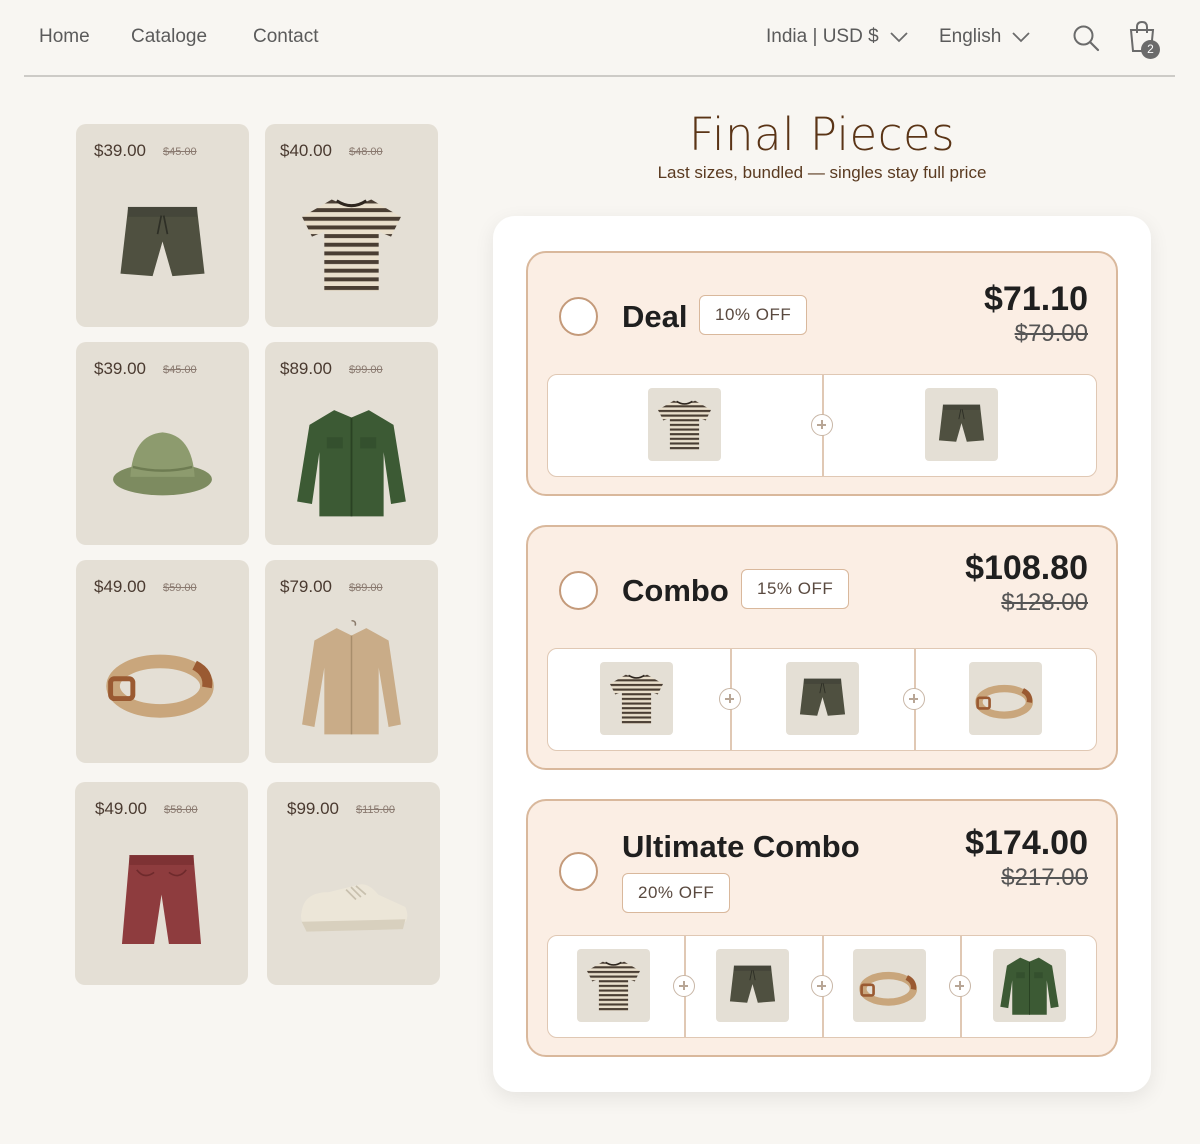 The width and height of the screenshot is (1200, 1144). I want to click on product-card: $89.00 $99.00, so click(351, 443).